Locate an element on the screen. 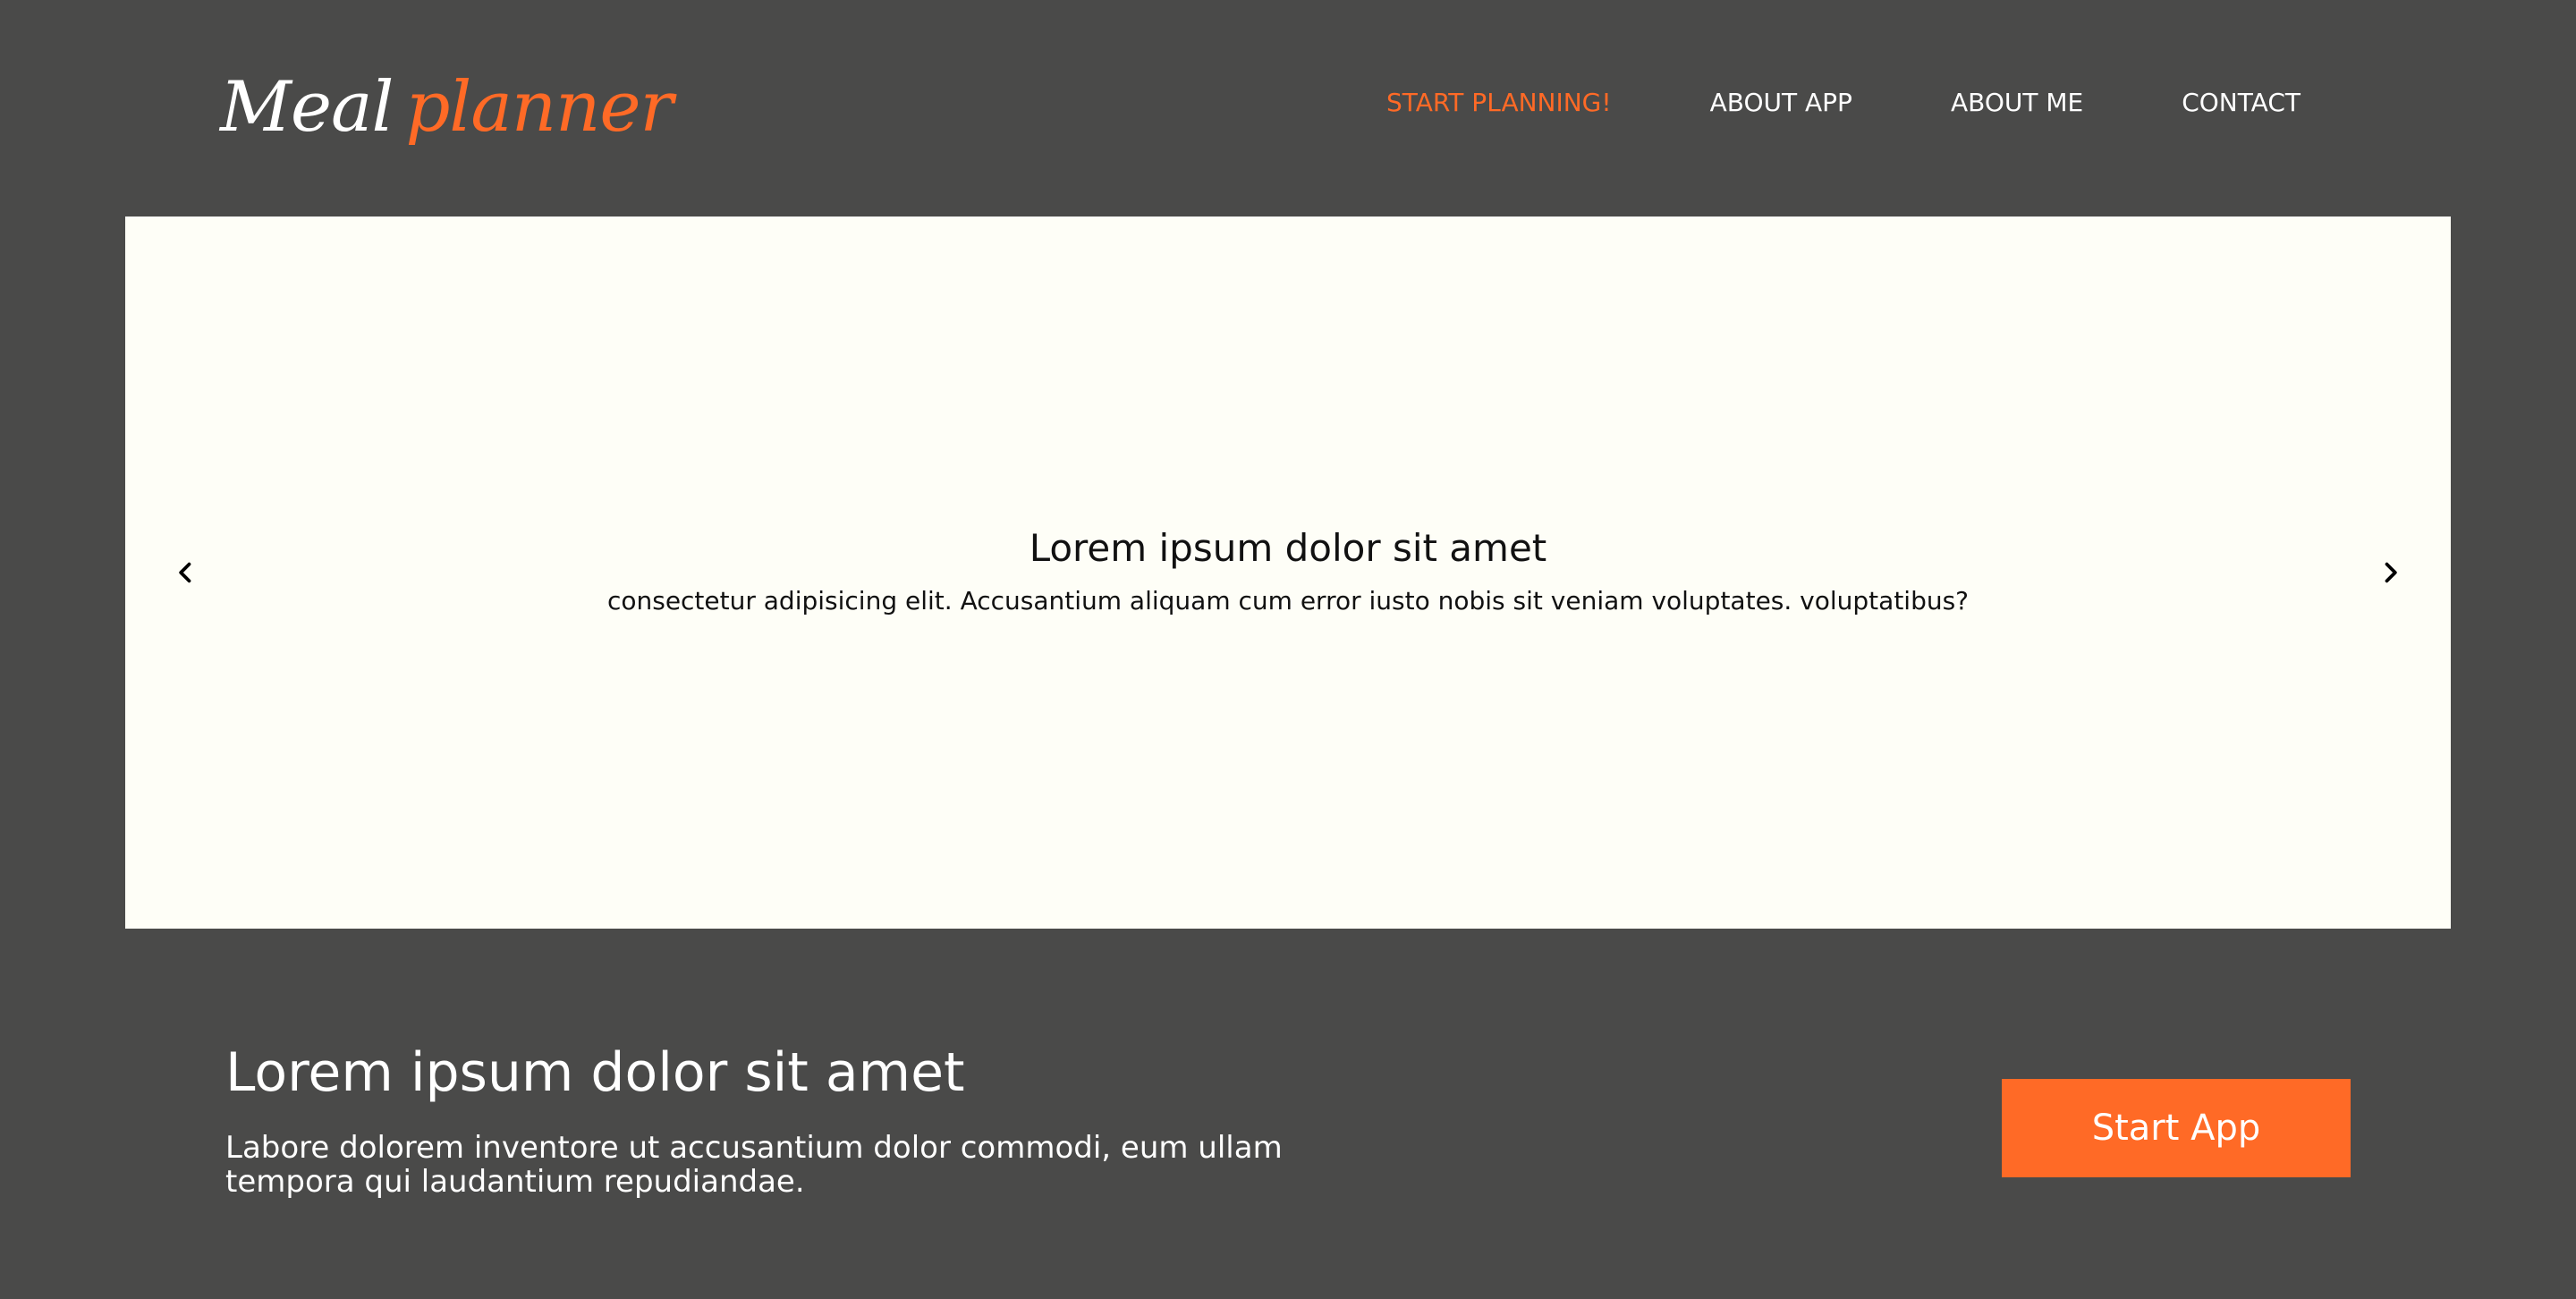  nav-item-about-app: ABOUT APP is located at coordinates (1781, 102).